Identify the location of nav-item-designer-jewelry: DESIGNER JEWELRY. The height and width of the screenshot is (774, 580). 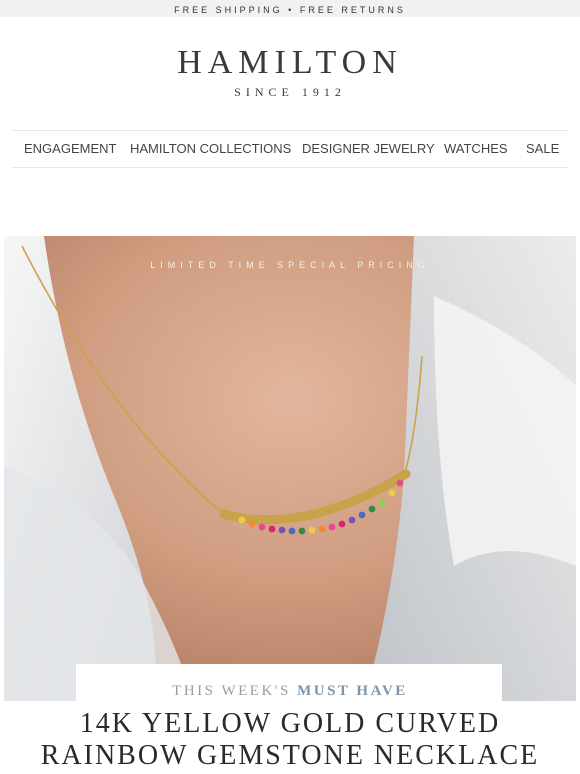
(368, 149).